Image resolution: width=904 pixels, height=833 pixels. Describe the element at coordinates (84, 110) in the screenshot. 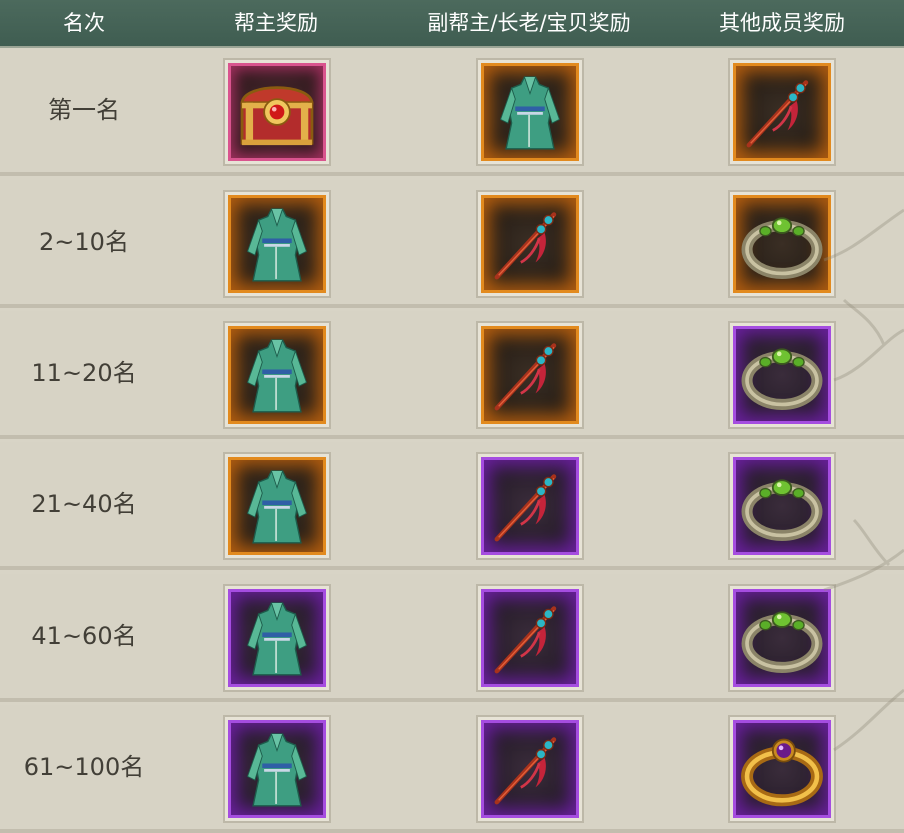

I see `rank-label: 第一名` at that location.